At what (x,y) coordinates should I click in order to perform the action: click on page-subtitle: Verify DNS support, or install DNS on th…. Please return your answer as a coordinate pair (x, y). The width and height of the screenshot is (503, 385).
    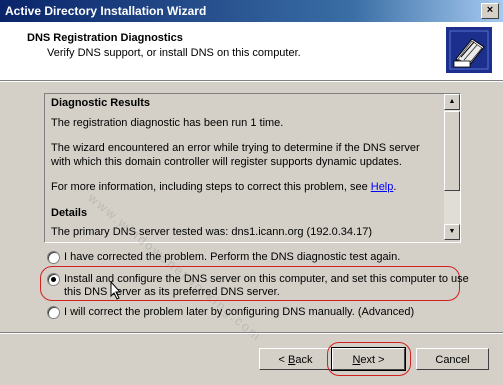
    Looking at the image, I should click on (174, 53).